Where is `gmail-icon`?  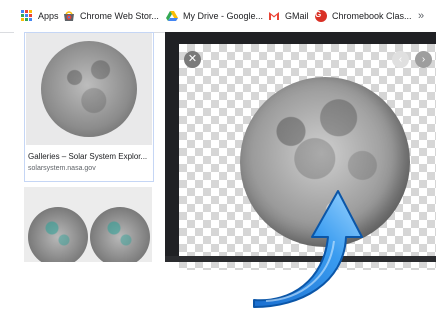 gmail-icon is located at coordinates (274, 16).